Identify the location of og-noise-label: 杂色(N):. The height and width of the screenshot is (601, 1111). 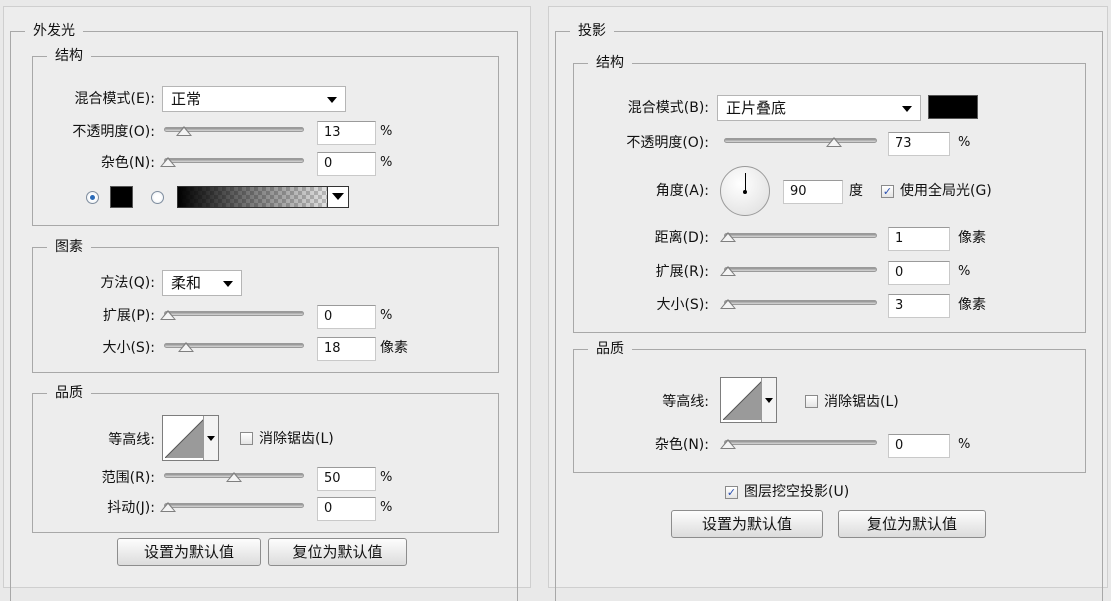
(127, 163).